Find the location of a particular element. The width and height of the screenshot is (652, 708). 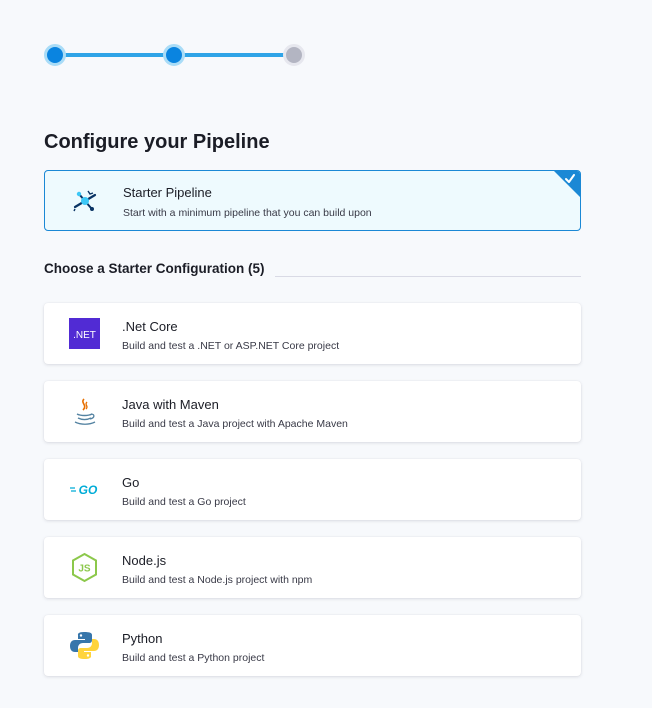

svg-text: JS is located at coordinates (84, 569).